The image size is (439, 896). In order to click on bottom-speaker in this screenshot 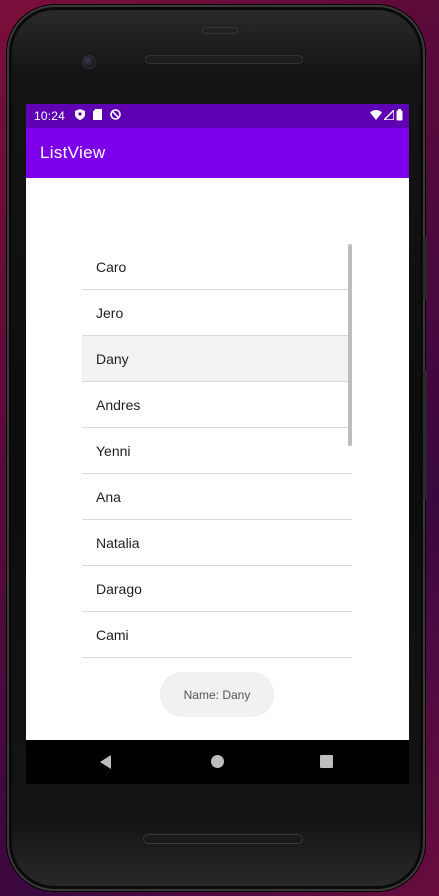, I will do `click(223, 839)`.